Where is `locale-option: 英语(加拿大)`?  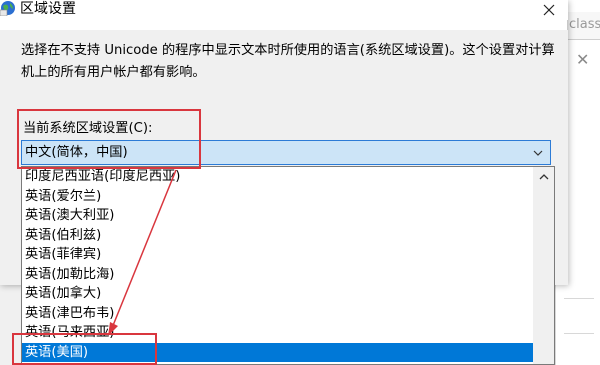
locale-option: 英语(加拿大) is located at coordinates (278, 294).